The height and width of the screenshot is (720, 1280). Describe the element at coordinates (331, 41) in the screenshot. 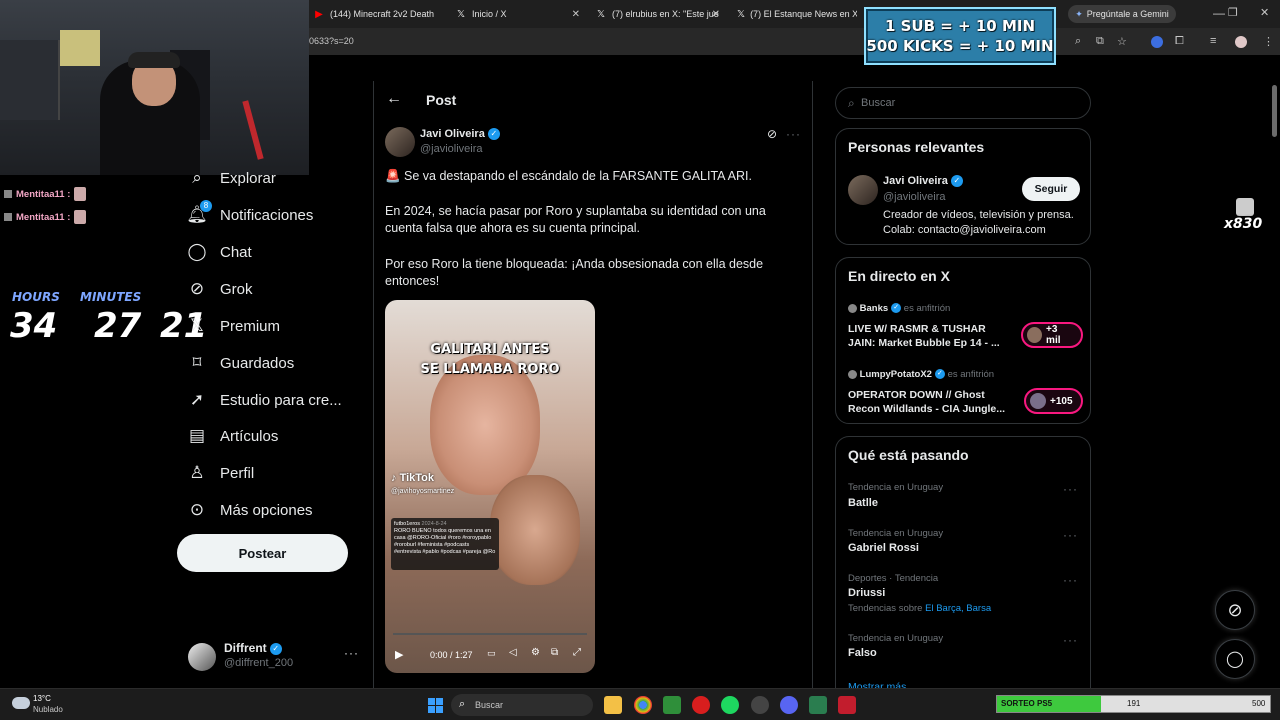

I see `url-text: 0633?s=20` at that location.